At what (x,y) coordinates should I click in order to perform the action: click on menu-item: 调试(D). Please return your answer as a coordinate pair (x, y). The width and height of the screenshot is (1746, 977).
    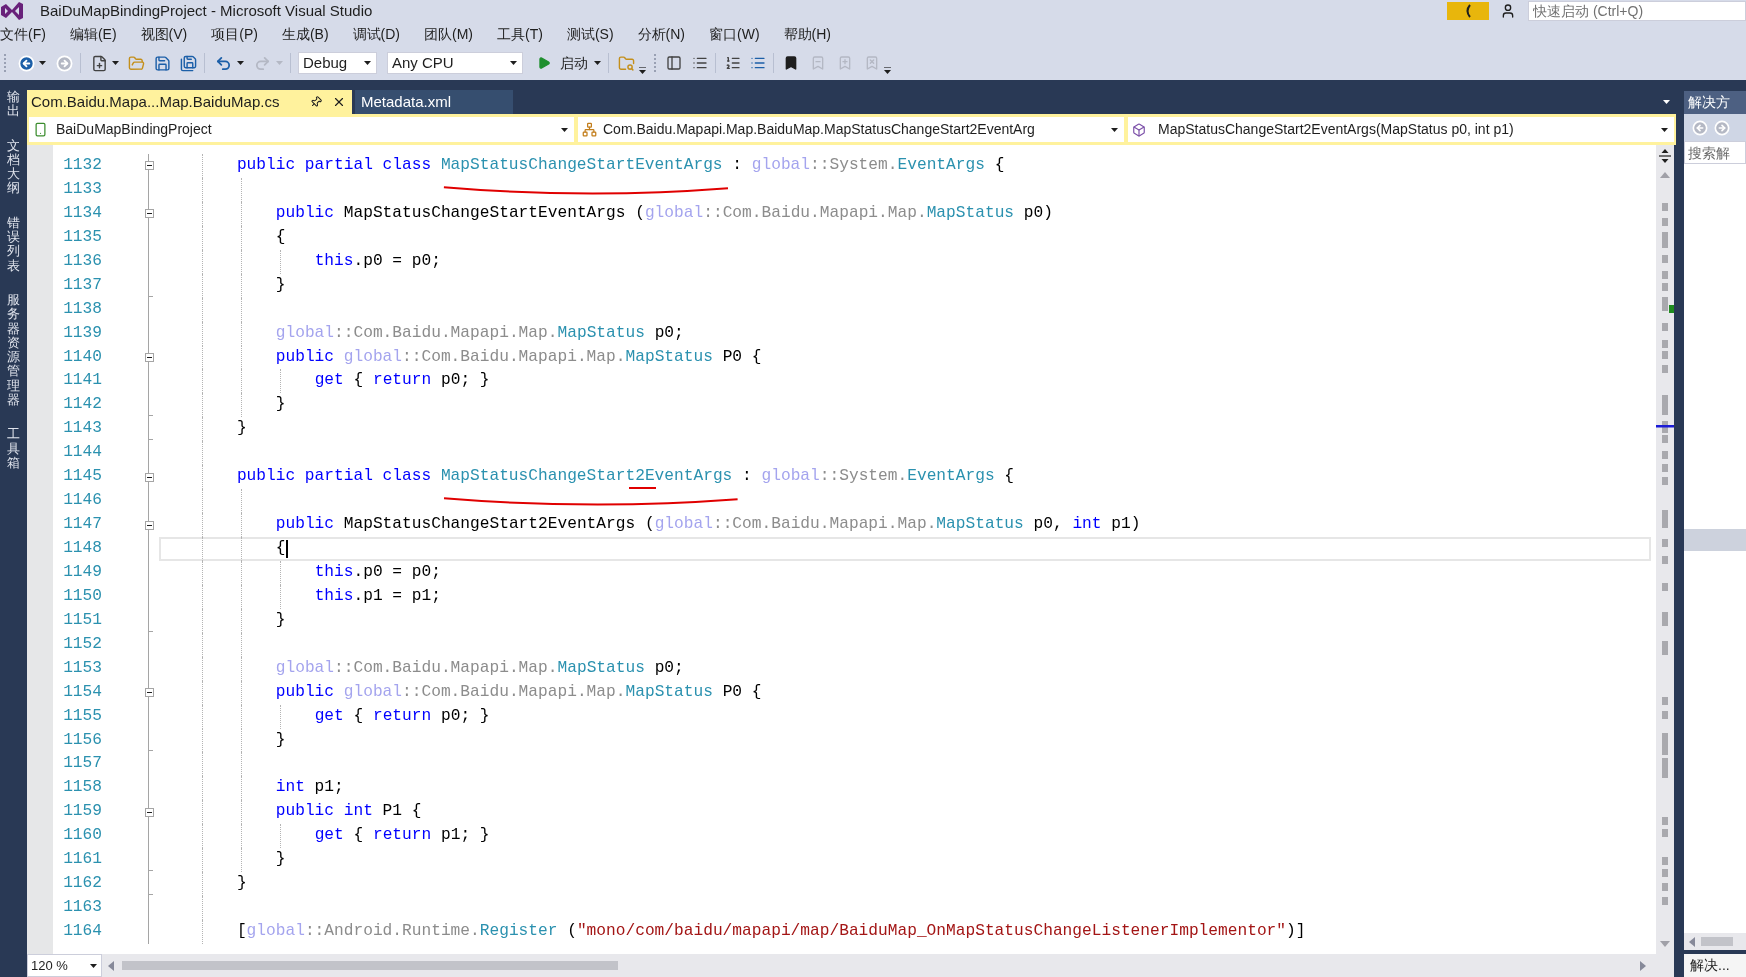
    Looking at the image, I should click on (376, 34).